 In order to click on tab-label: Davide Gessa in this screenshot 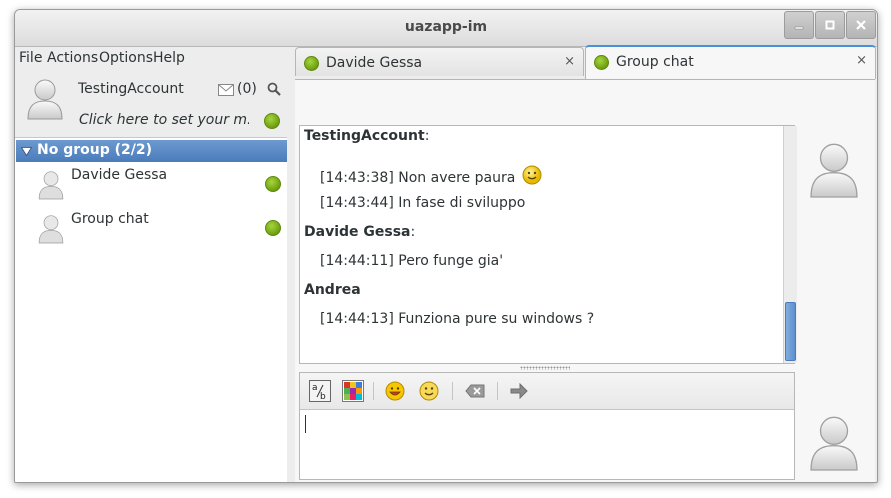, I will do `click(374, 63)`.